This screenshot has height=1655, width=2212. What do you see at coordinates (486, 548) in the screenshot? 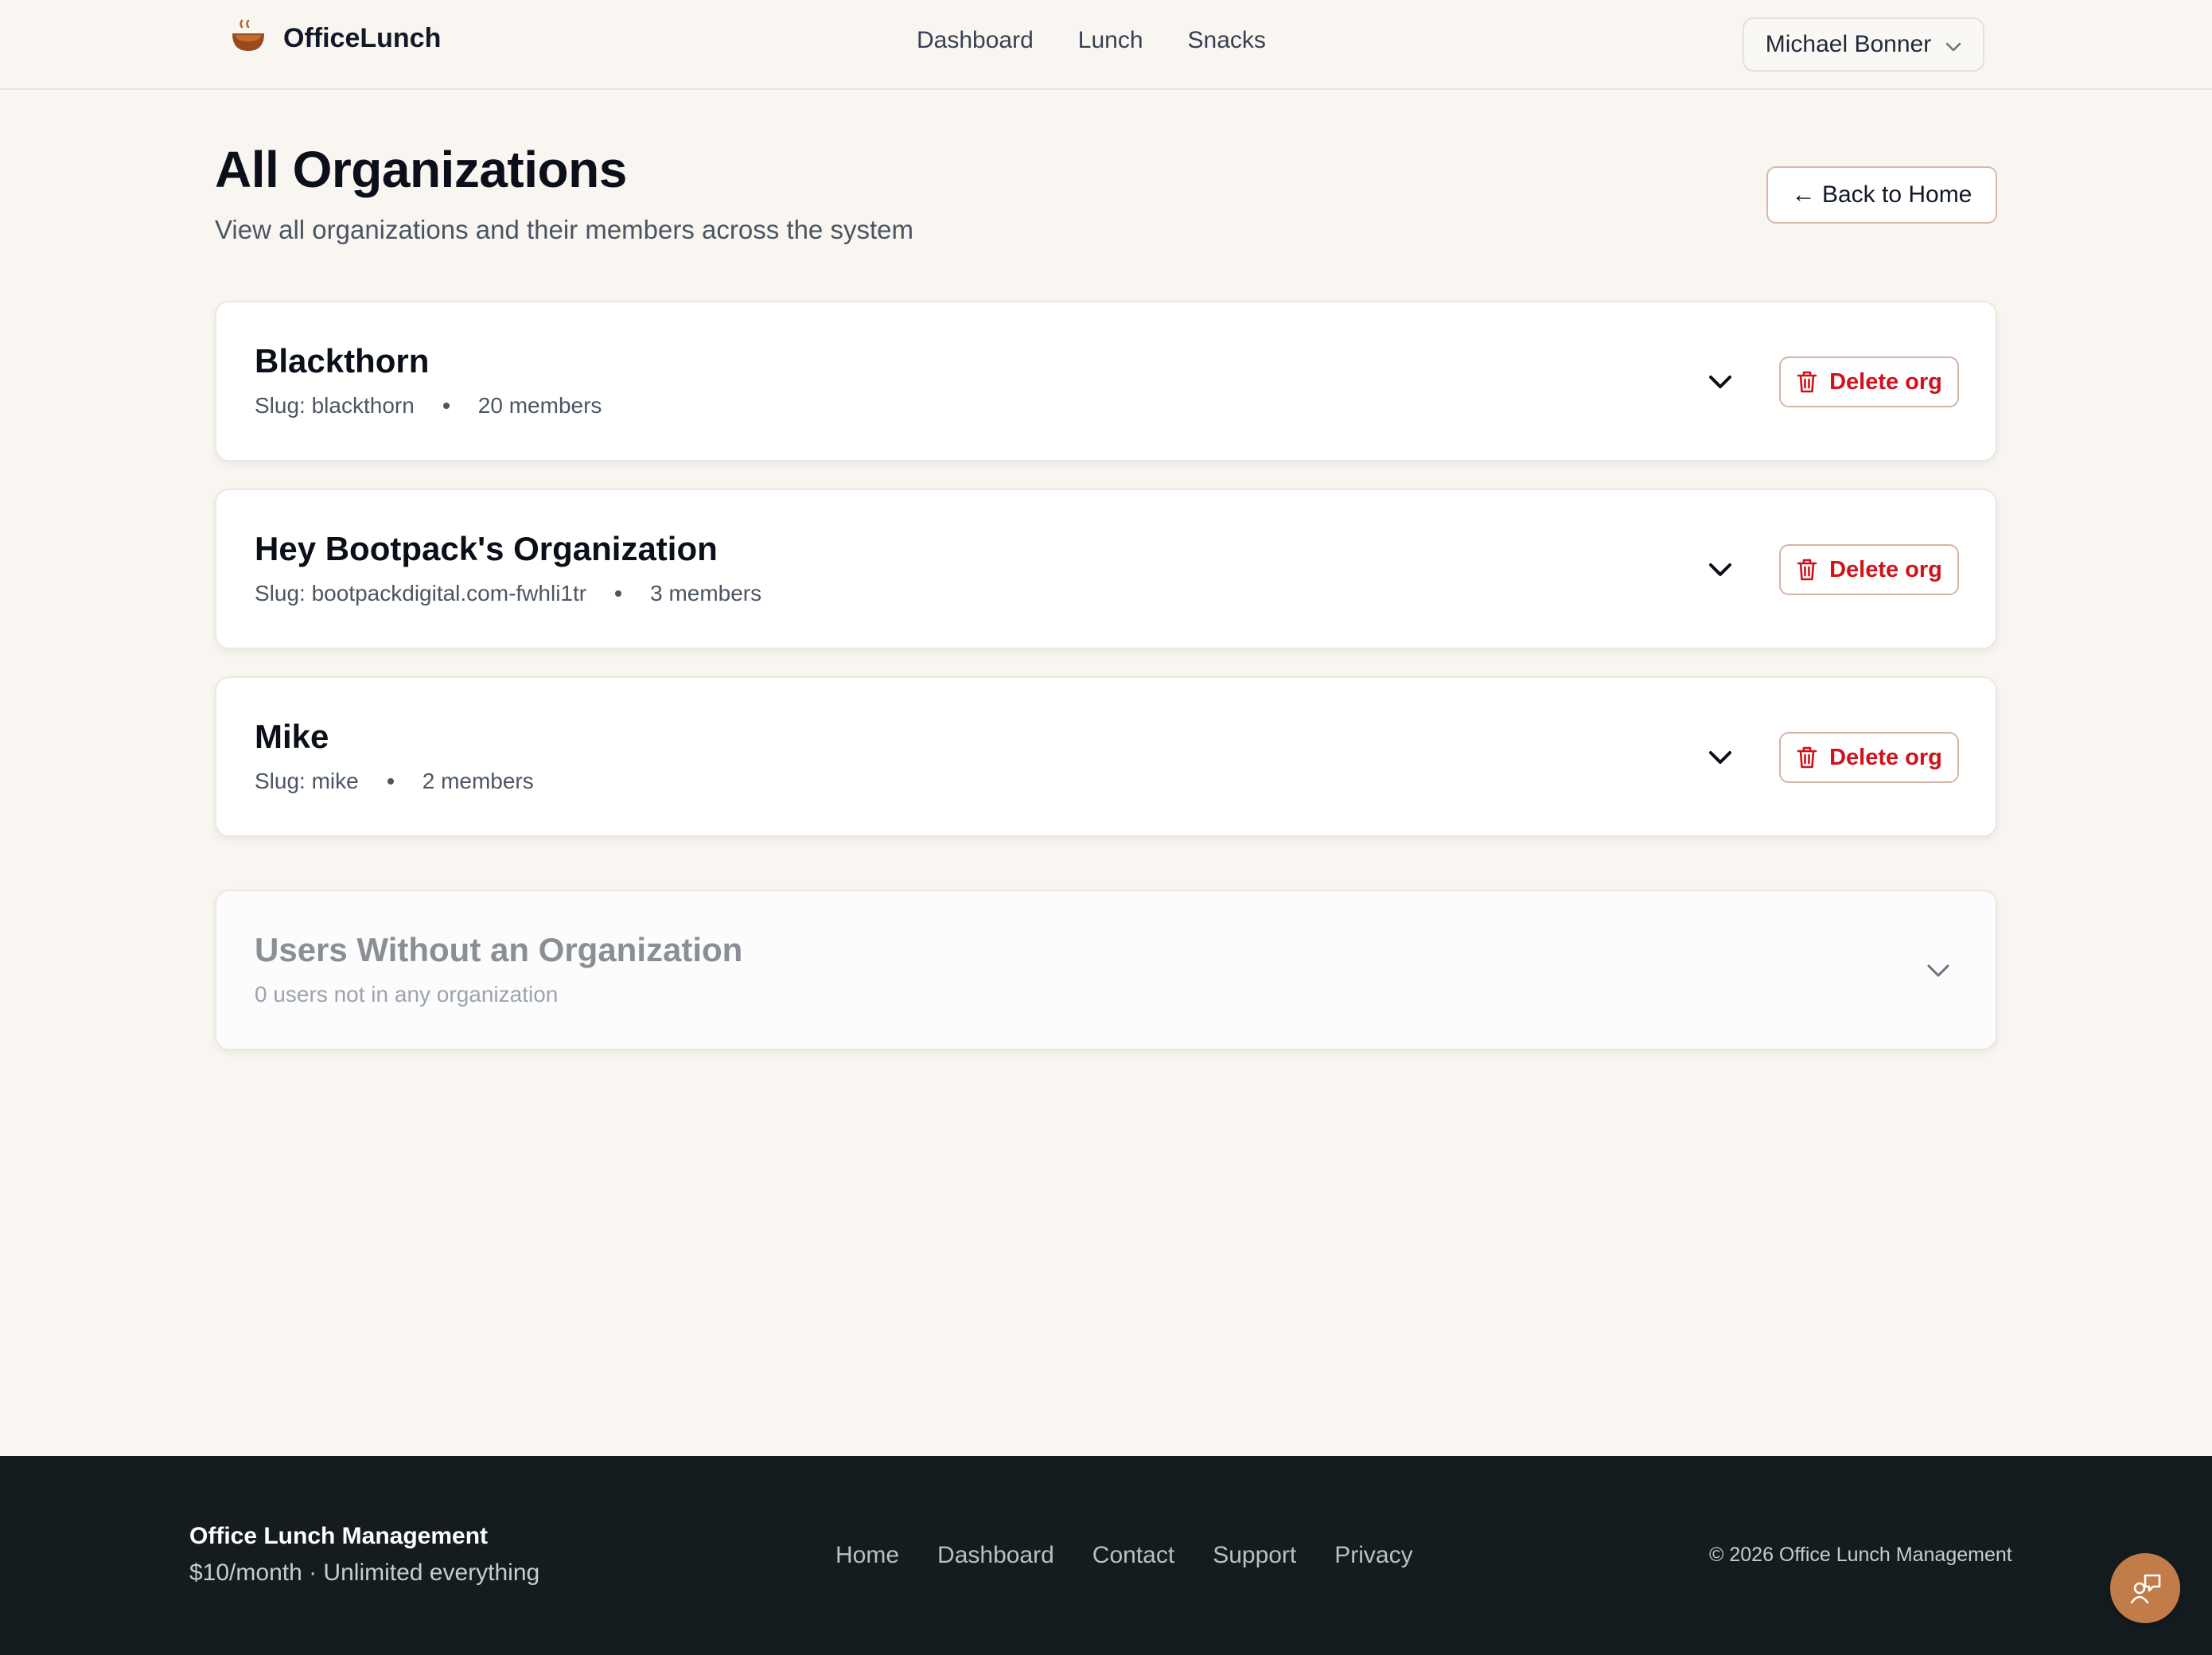
I see `org-name: Hey Bootpack's Organization` at bounding box center [486, 548].